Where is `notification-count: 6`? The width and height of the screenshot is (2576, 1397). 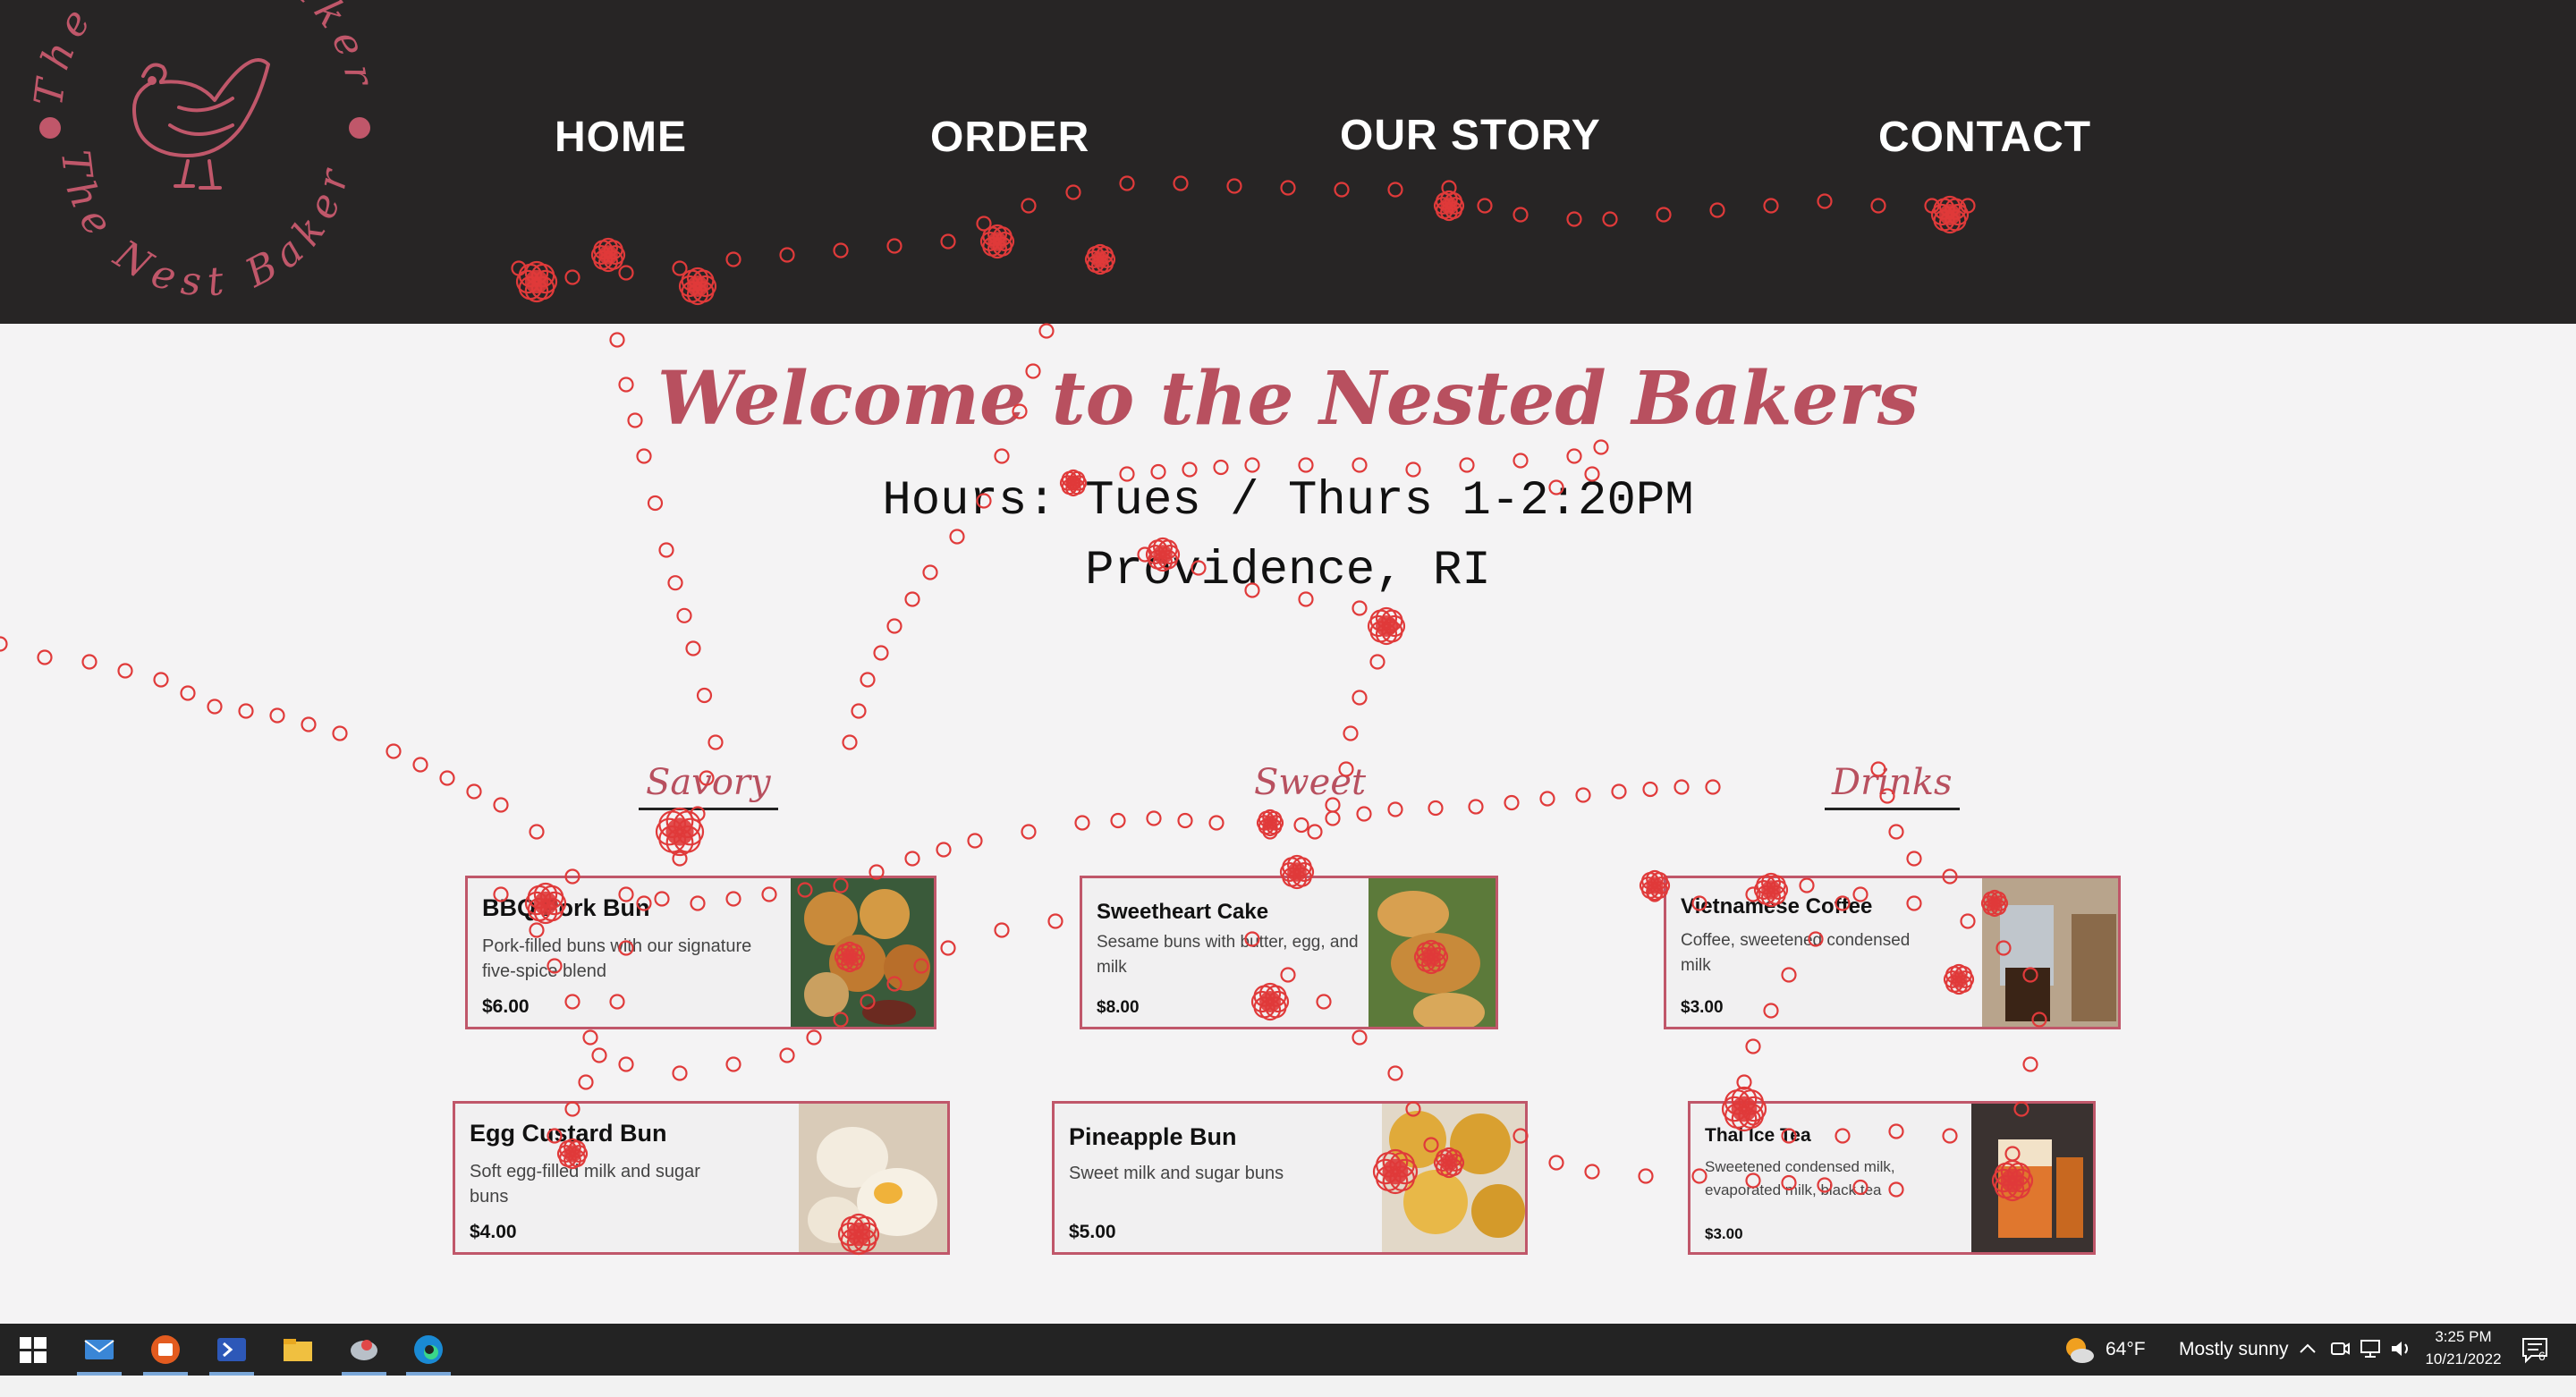 notification-count: 6 is located at coordinates (2542, 1356).